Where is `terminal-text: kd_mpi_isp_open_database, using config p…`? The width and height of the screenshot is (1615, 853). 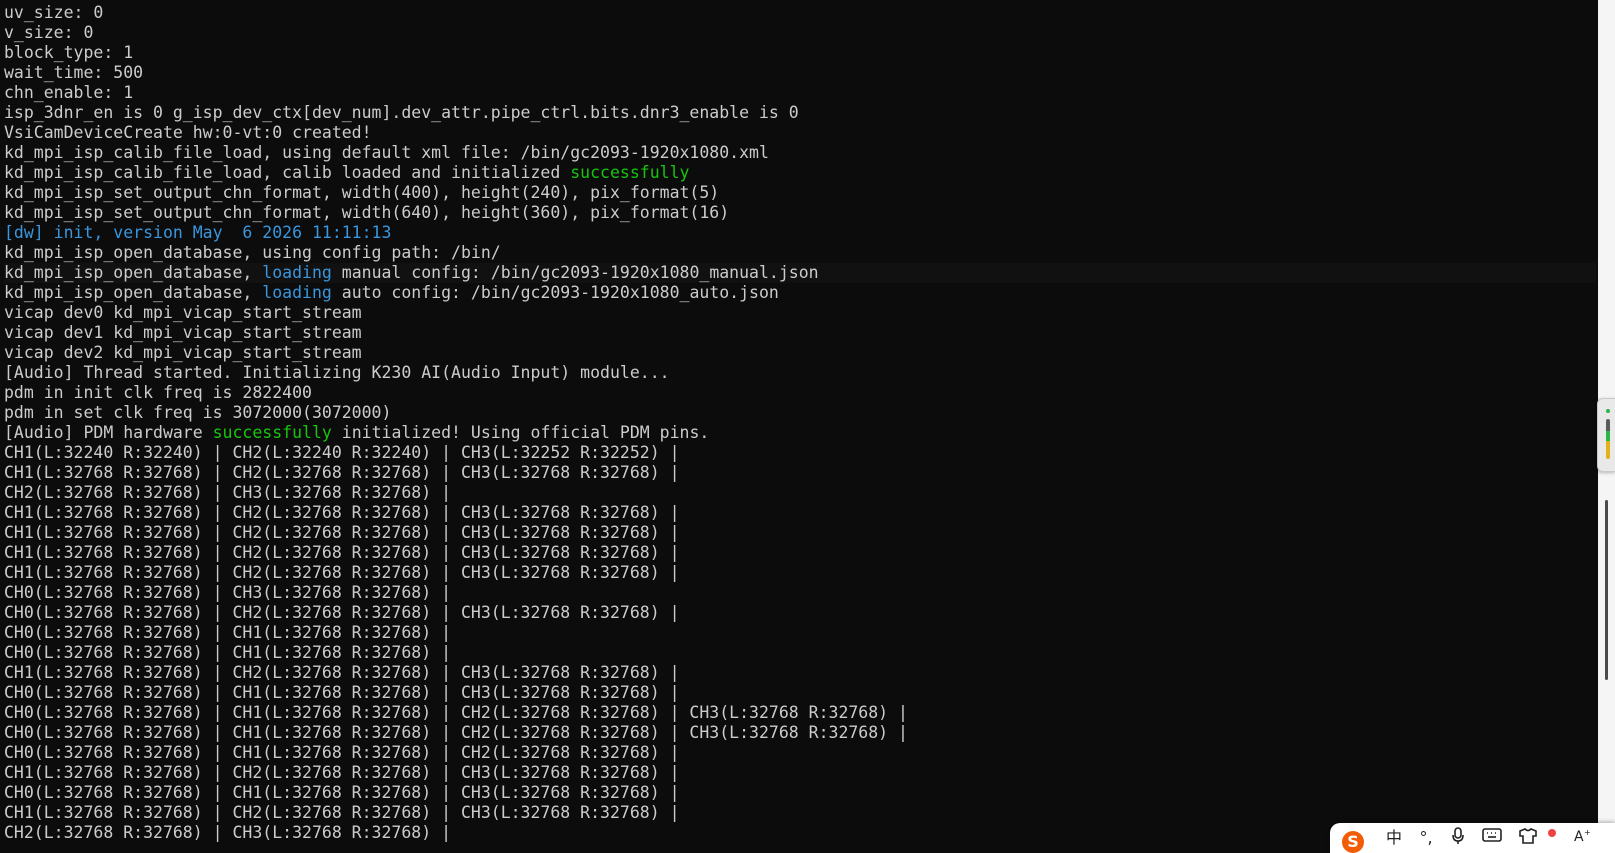 terminal-text: kd_mpi_isp_open_database, using config p… is located at coordinates (252, 252).